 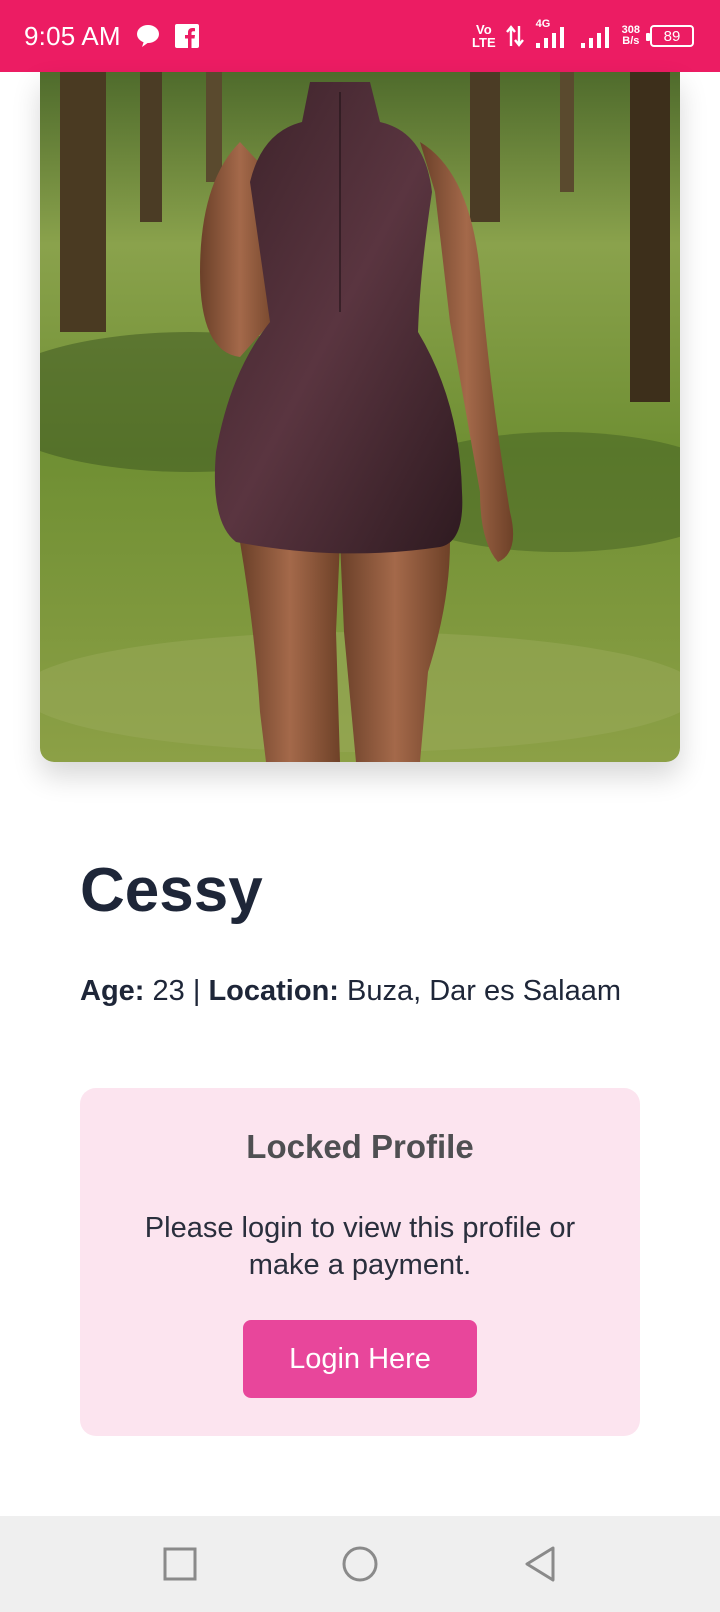 I want to click on profile-meta: Age: 23 | Location: Buza, Dar es Salaam, so click(x=360, y=991).